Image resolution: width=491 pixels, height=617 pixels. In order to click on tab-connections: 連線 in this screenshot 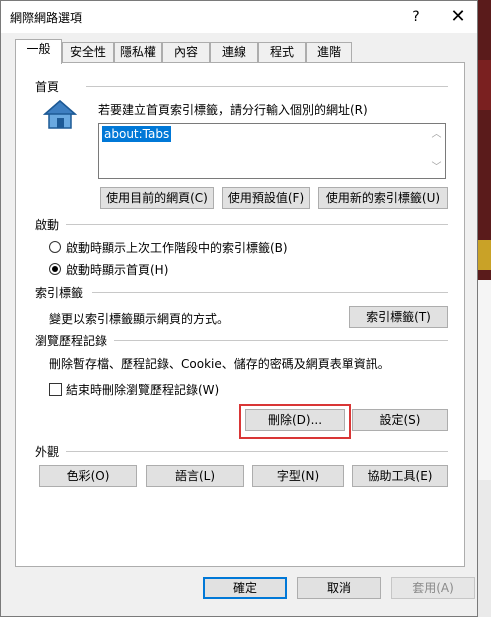, I will do `click(234, 52)`.